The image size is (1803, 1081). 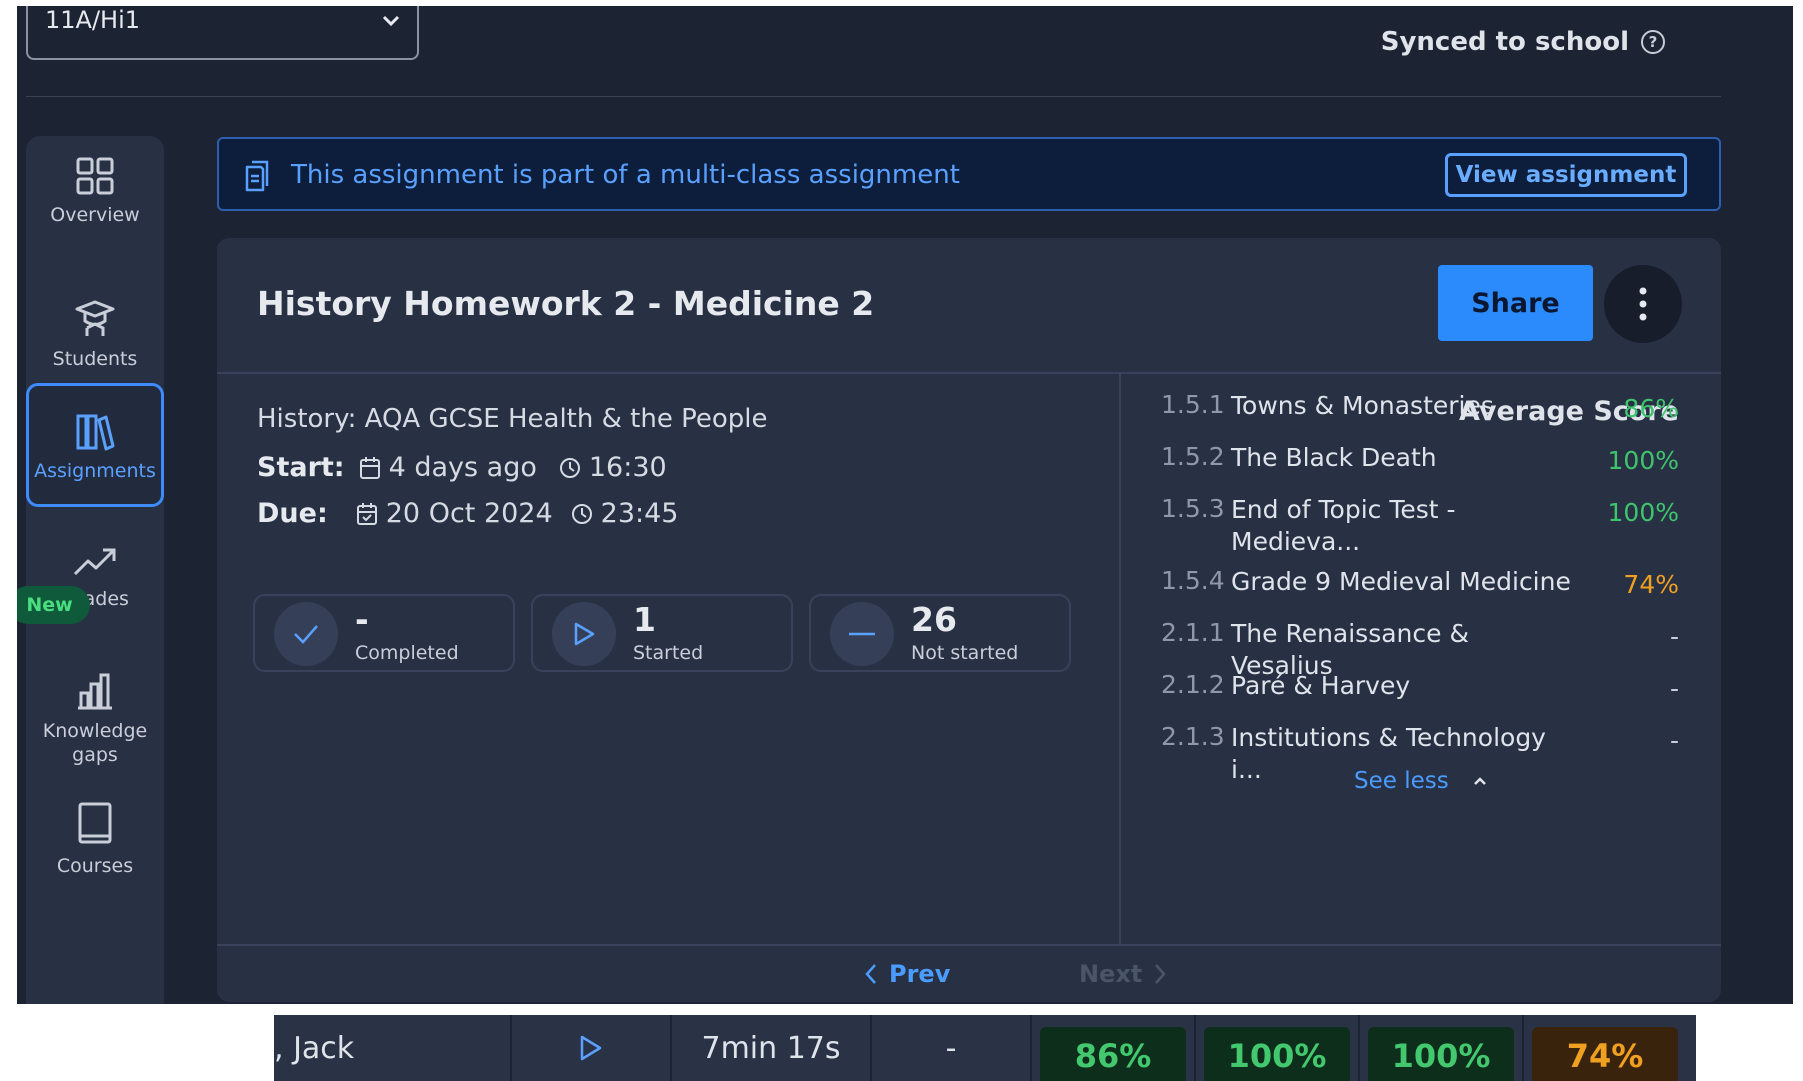 What do you see at coordinates (222, 33) in the screenshot?
I see `class-selector: 11A/Hi1` at bounding box center [222, 33].